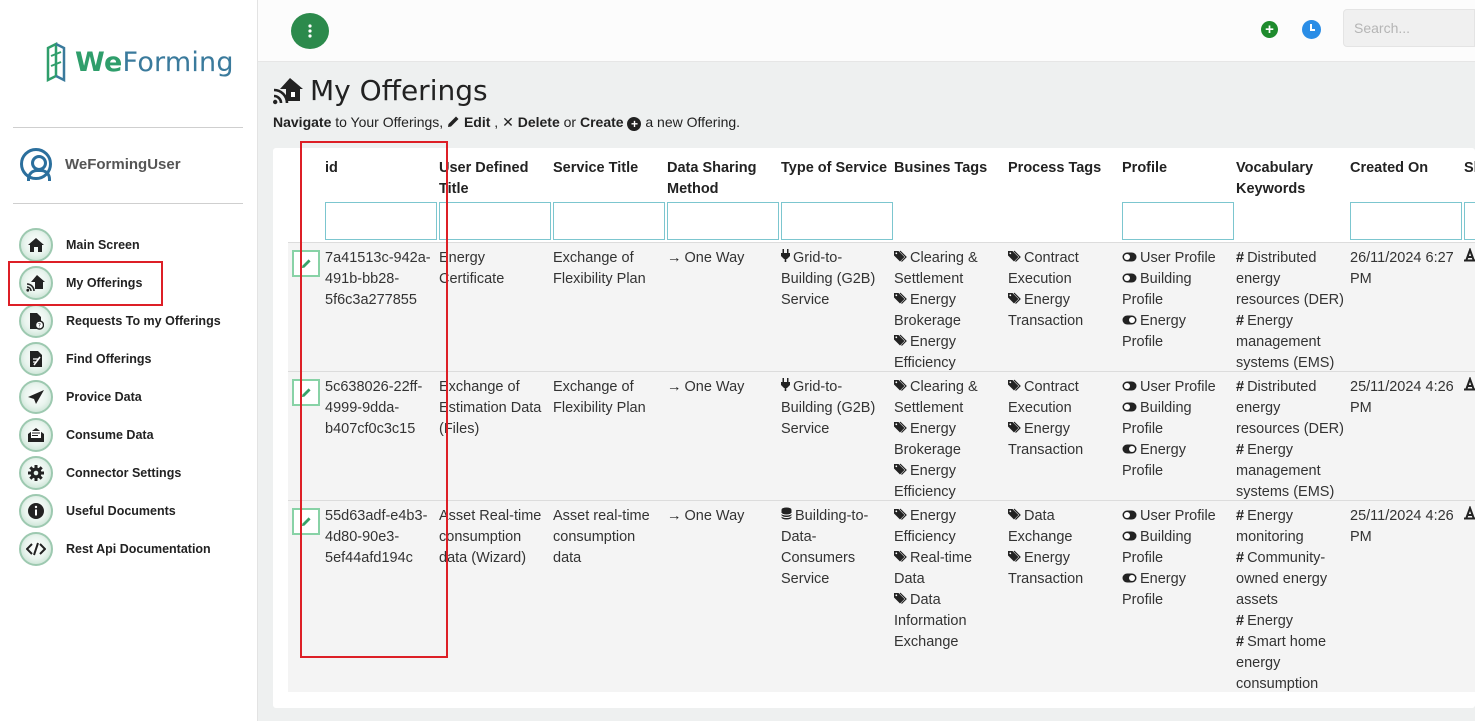 The height and width of the screenshot is (721, 1475). What do you see at coordinates (483, 558) in the screenshot?
I see `cell-line: data (Wizard)` at bounding box center [483, 558].